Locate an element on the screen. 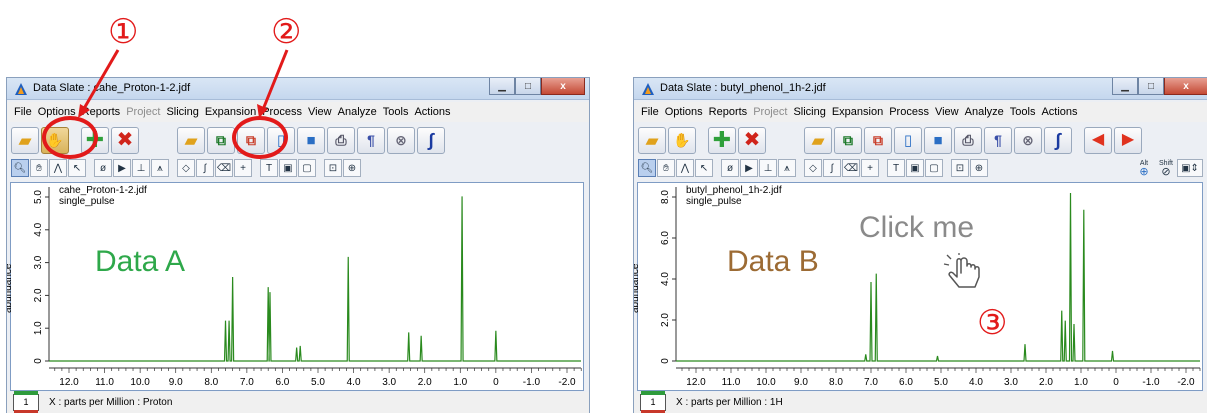  menu-expansion: Expansion is located at coordinates (857, 112).